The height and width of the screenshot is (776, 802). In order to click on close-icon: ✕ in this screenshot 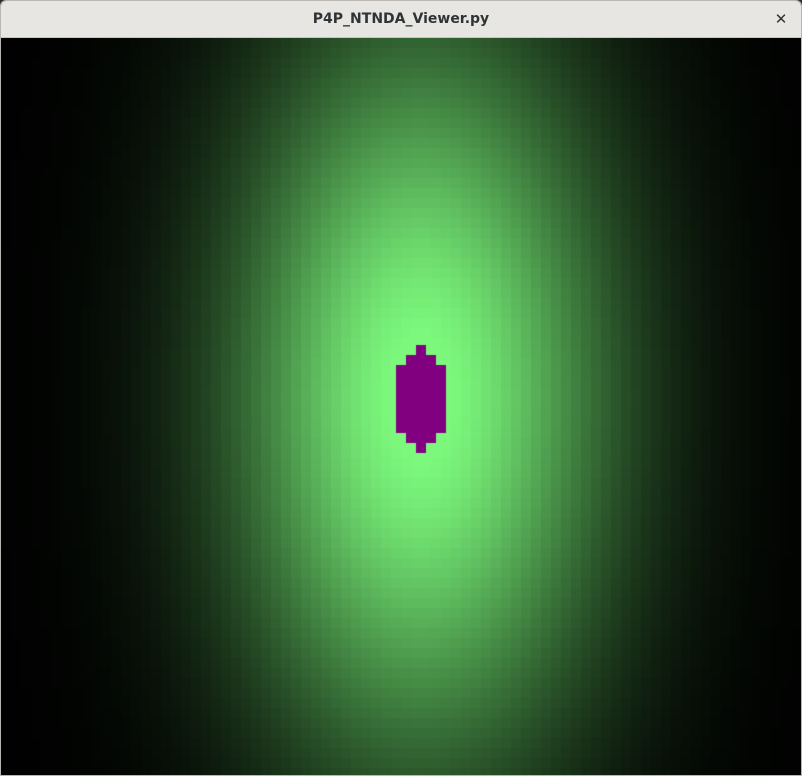, I will do `click(781, 19)`.